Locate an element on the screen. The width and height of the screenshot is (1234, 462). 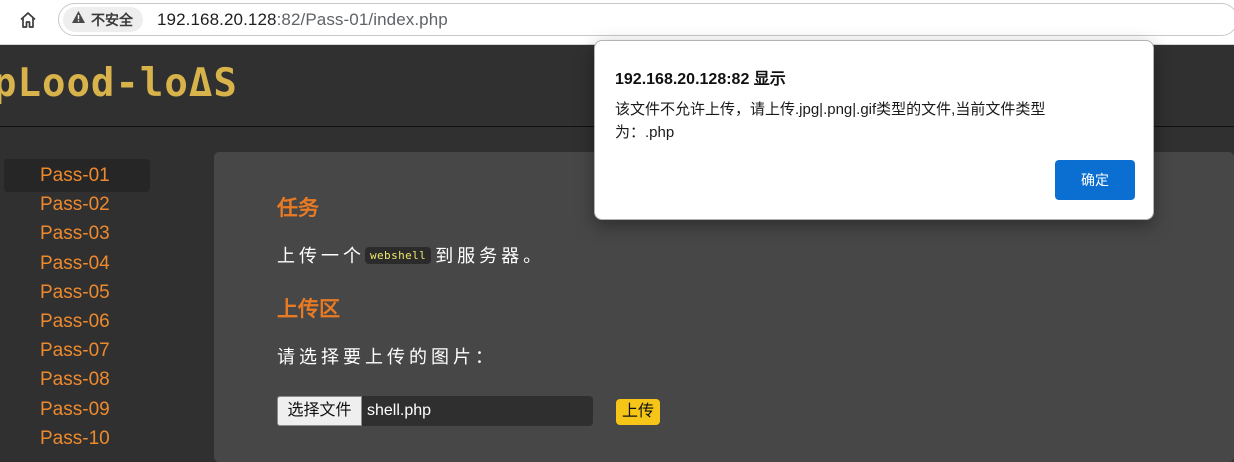
upload-button: 上传 is located at coordinates (638, 412).